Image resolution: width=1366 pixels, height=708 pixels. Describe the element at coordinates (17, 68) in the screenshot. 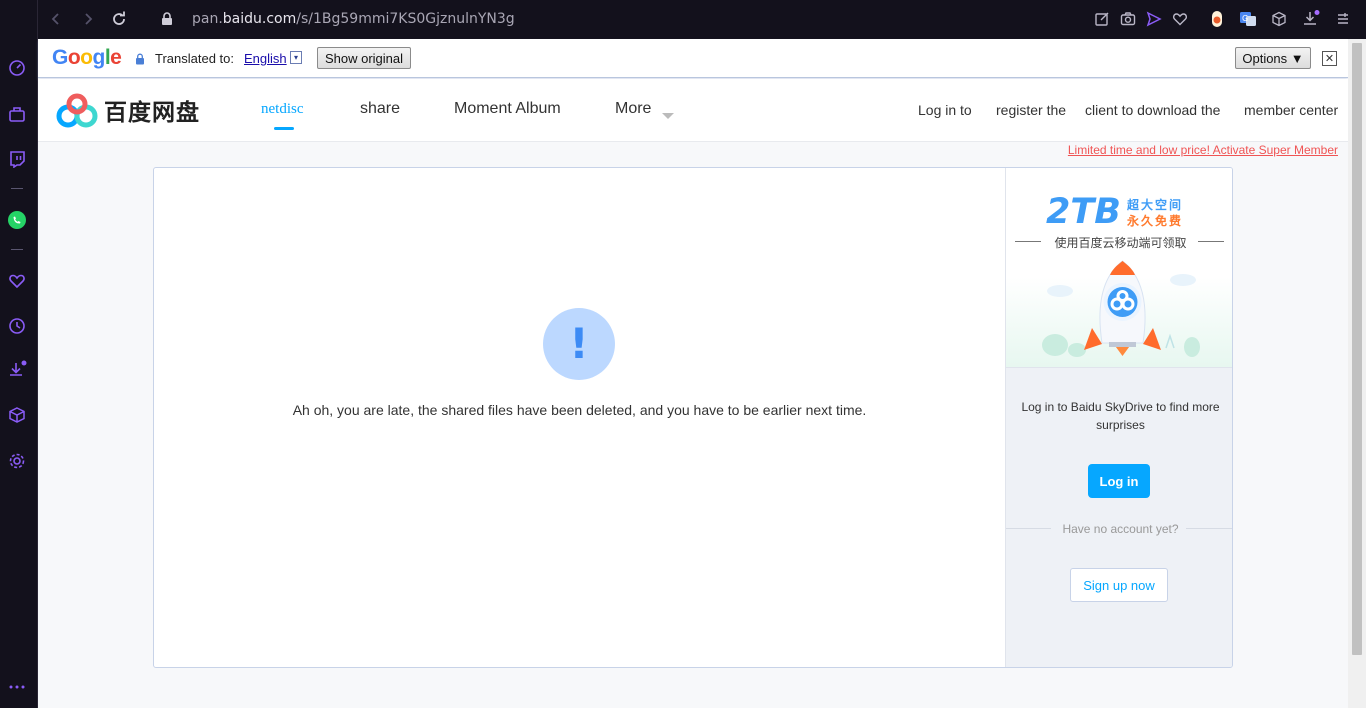

I see `speed-dial-icon` at that location.